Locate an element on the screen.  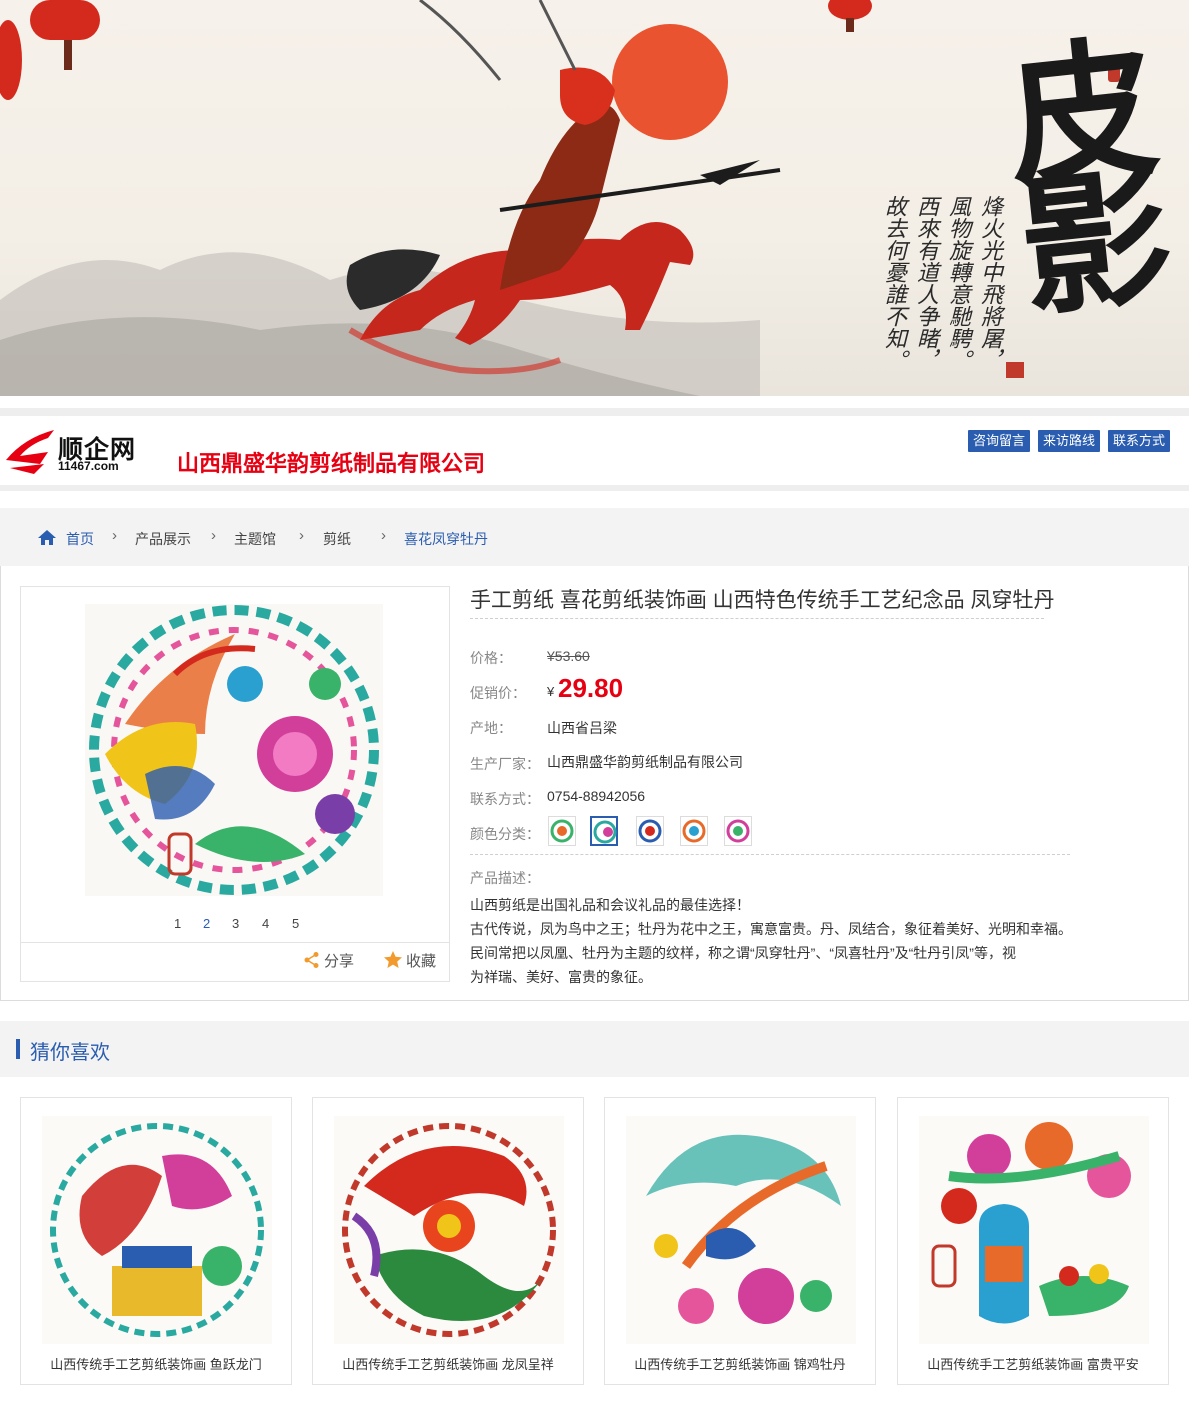
banner-poem-line-1: 烽火光中飛將屠， is located at coordinates (989, 283).